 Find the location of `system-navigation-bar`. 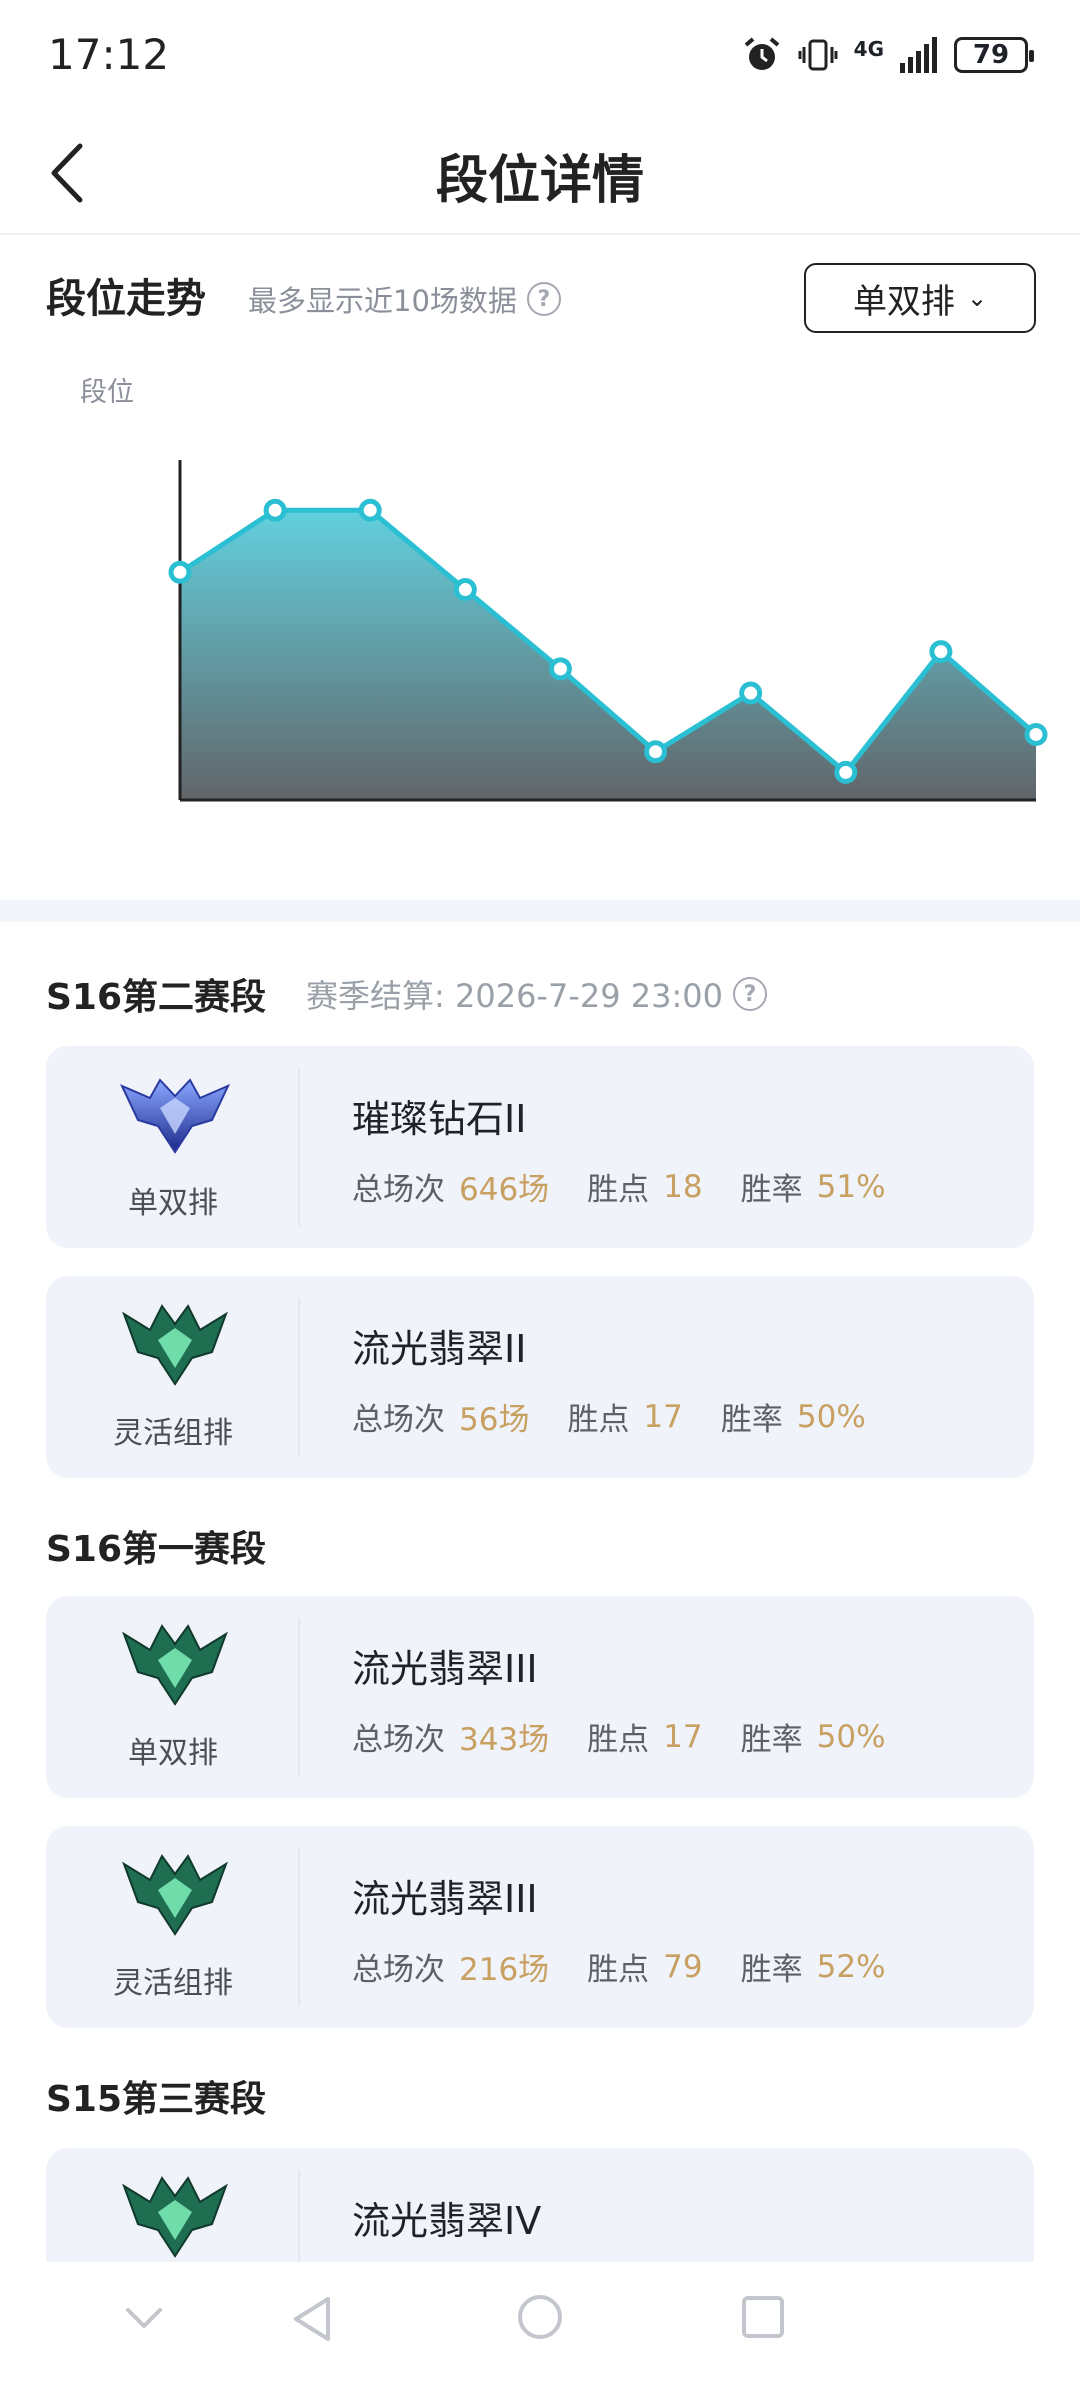

system-navigation-bar is located at coordinates (540, 2322).